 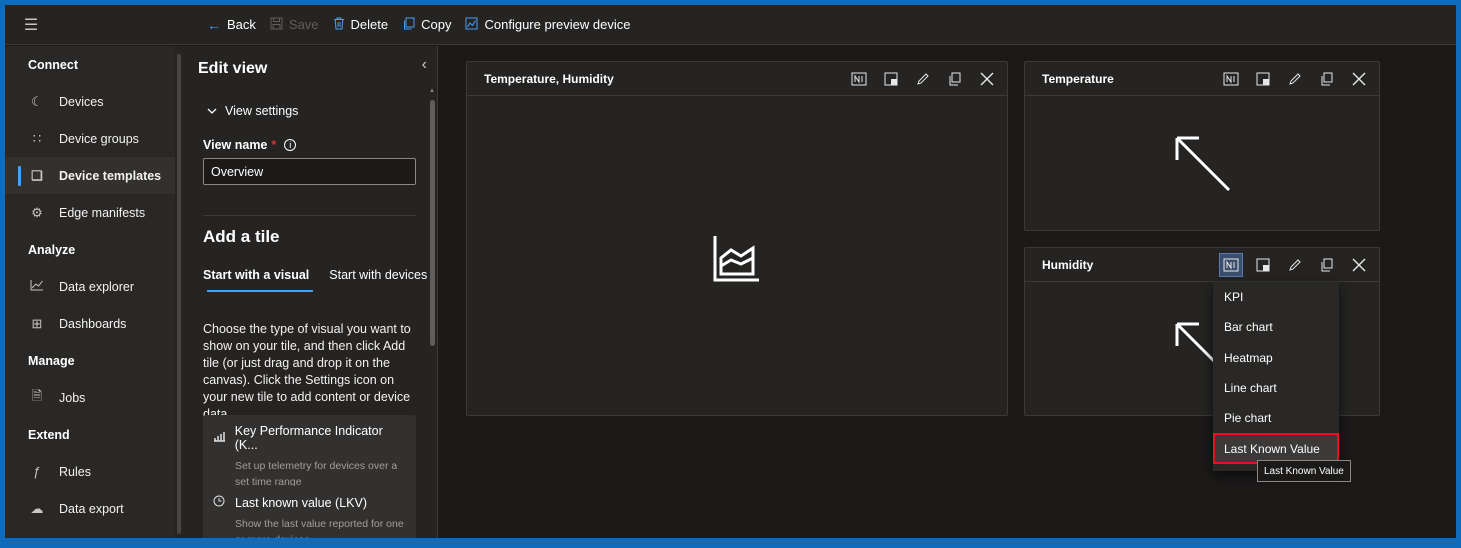 I want to click on data-export-icon: ☁, so click(x=37, y=508).